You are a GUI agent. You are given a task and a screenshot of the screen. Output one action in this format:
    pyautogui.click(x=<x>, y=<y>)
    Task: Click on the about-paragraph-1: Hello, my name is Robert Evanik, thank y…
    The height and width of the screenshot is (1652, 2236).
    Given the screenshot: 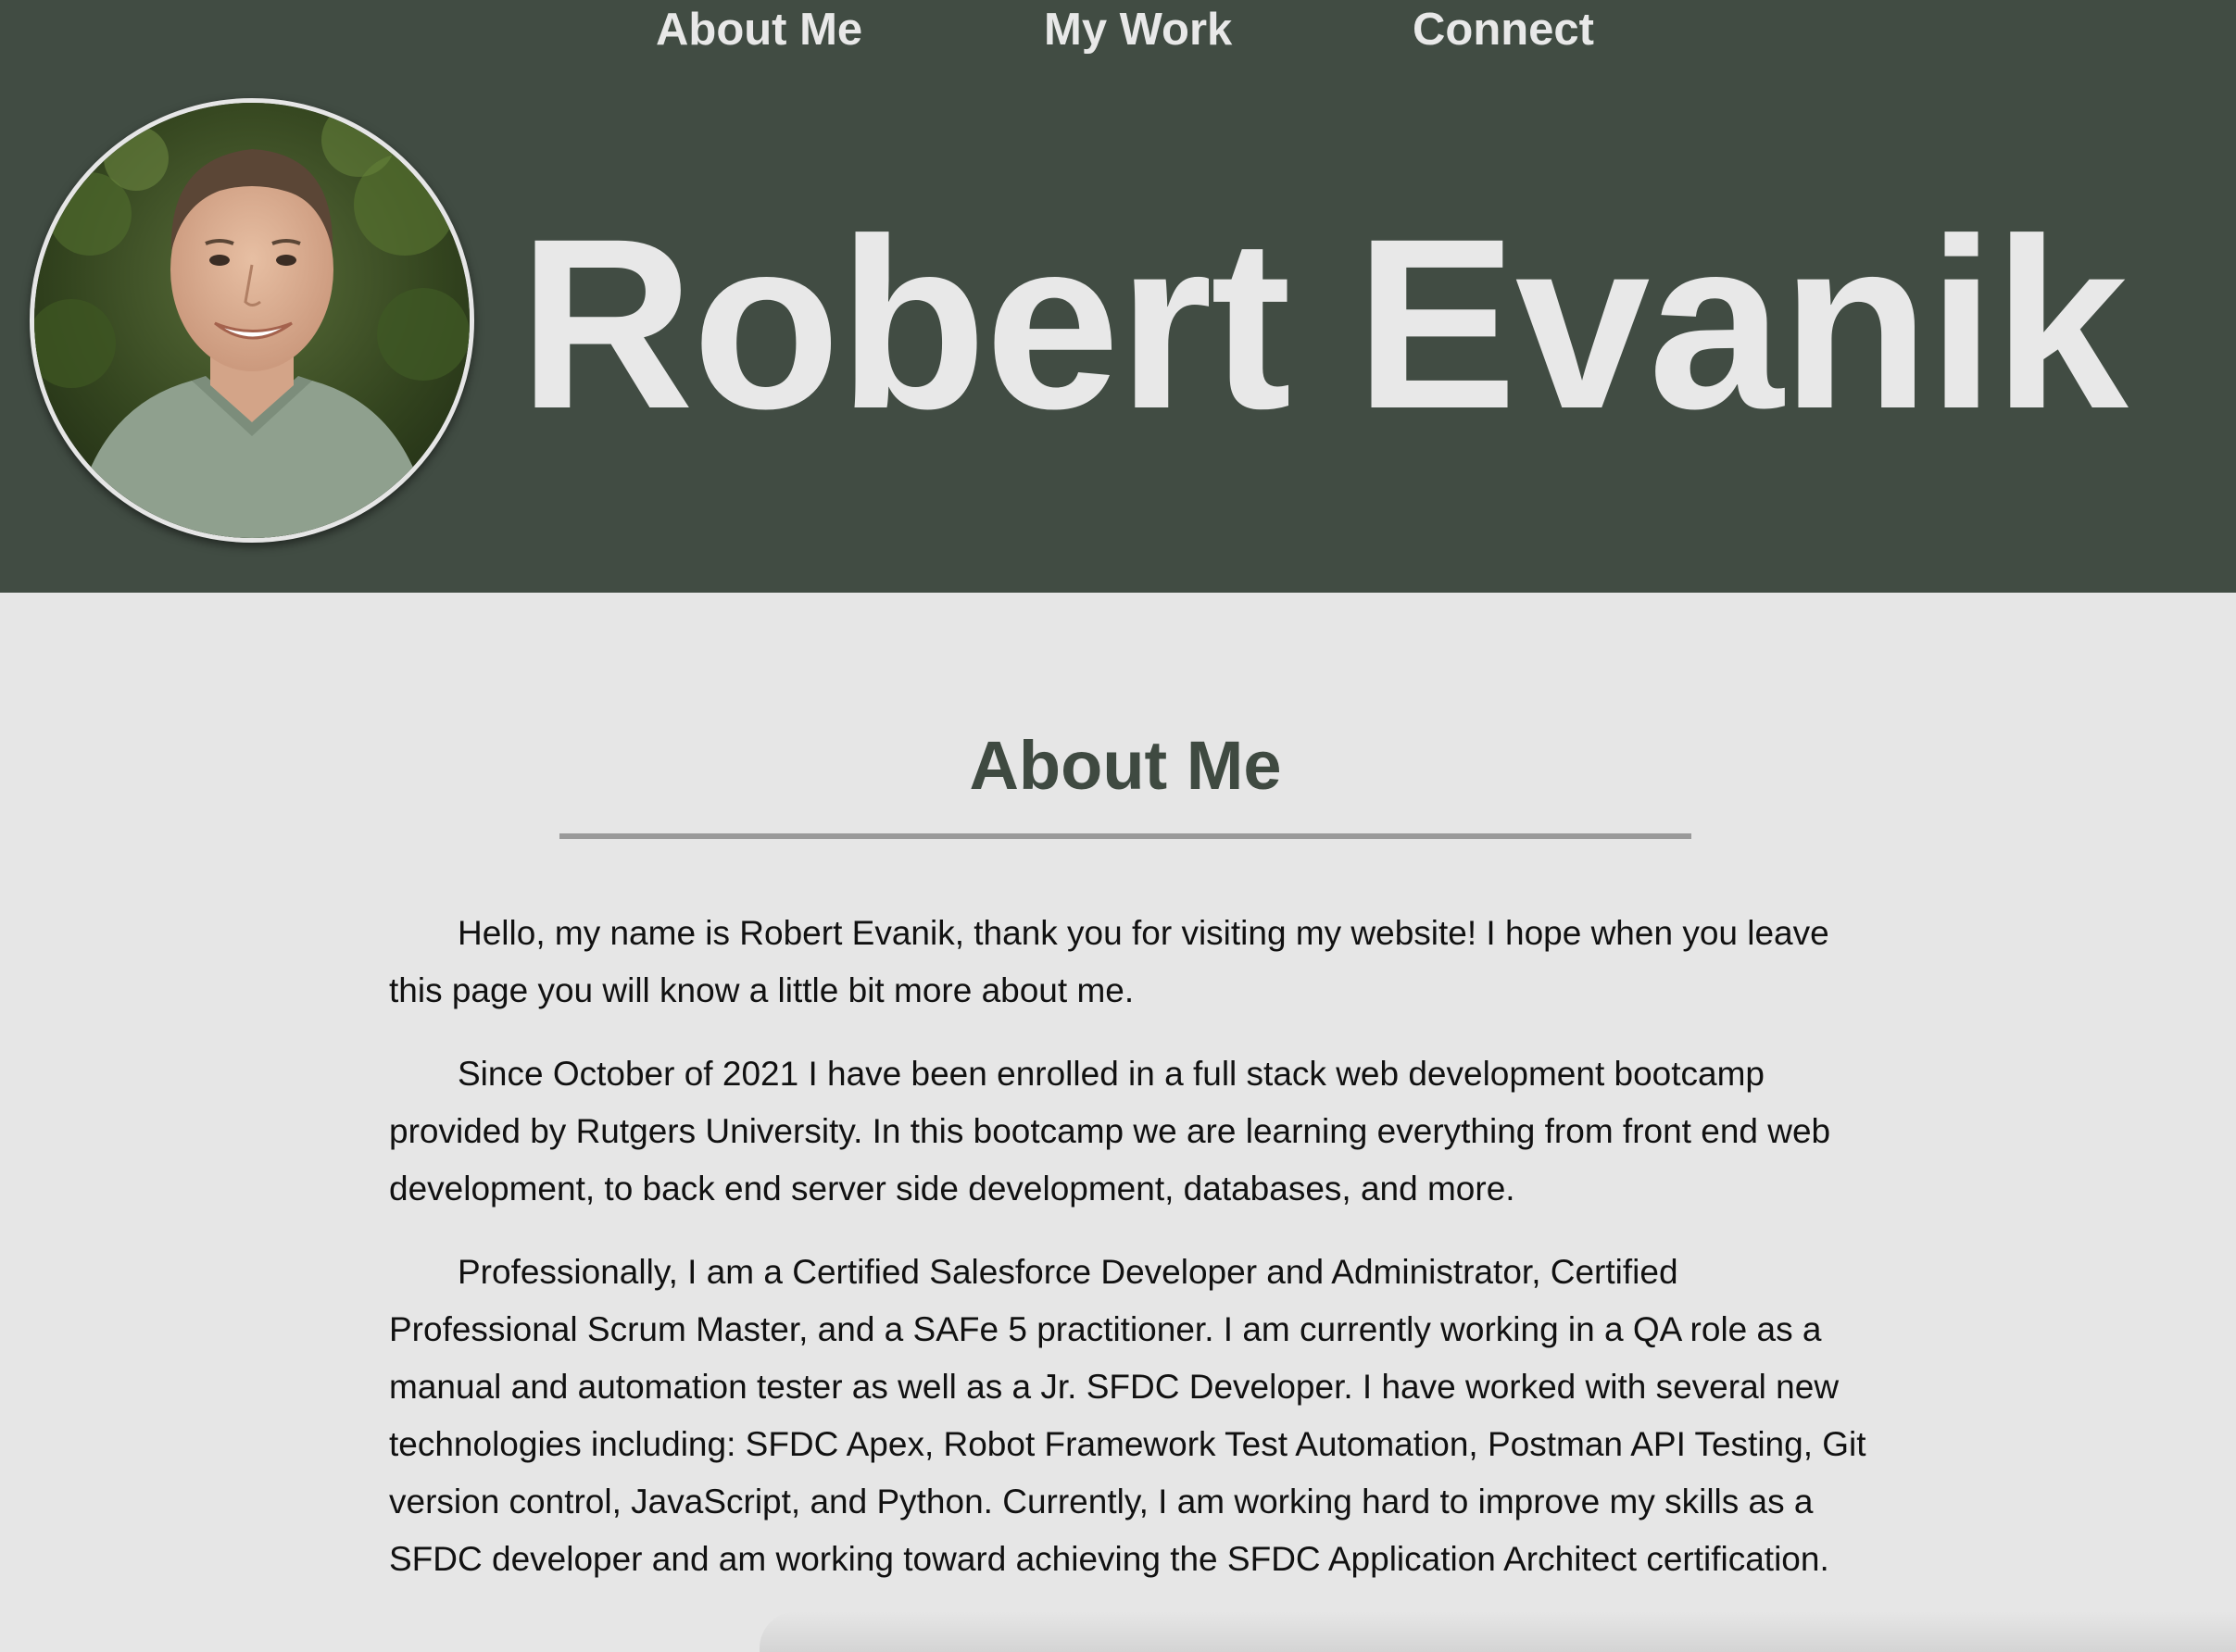 What is the action you would take?
    pyautogui.click(x=1109, y=961)
    